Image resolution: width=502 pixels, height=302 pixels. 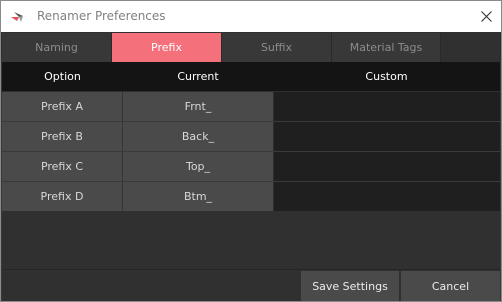 I want to click on header-custom: Custom, so click(x=386, y=76).